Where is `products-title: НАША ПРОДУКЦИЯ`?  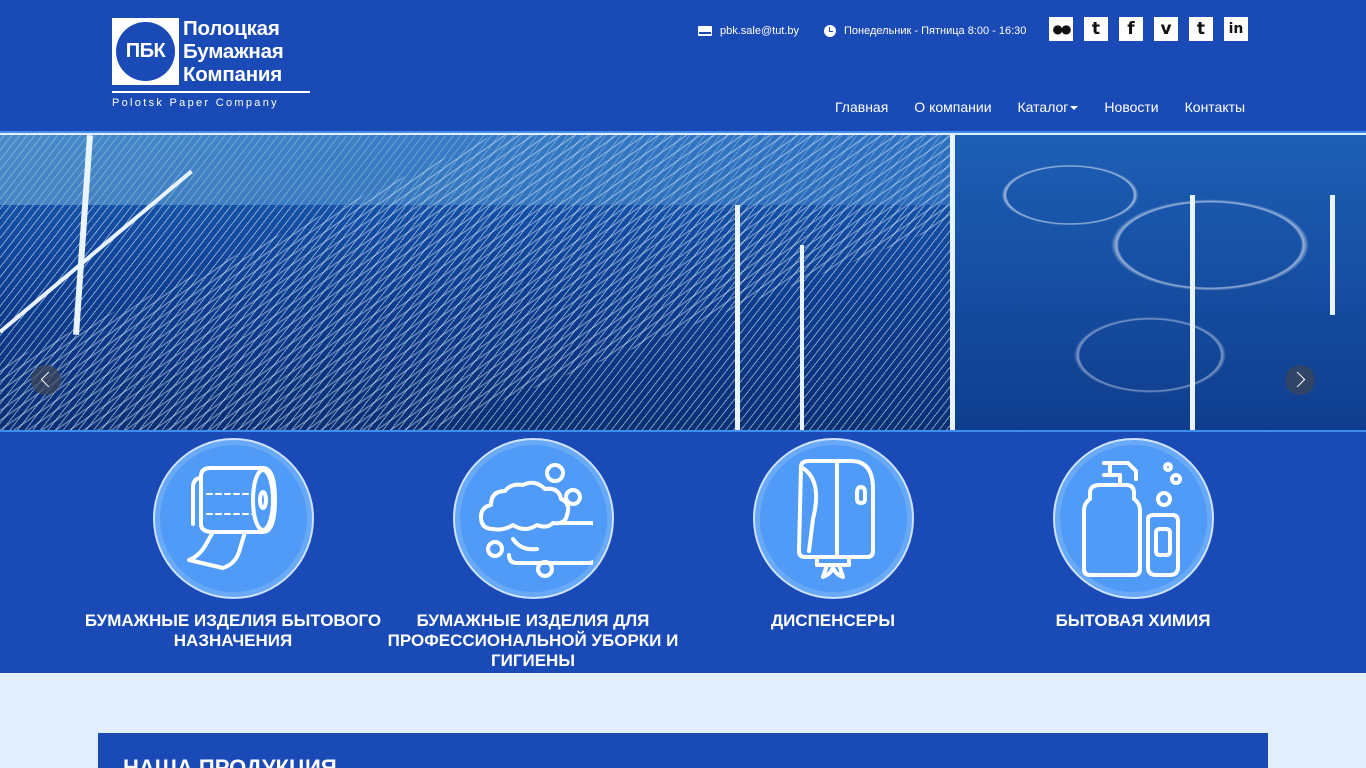
products-title: НАША ПРОДУКЦИЯ is located at coordinates (230, 761).